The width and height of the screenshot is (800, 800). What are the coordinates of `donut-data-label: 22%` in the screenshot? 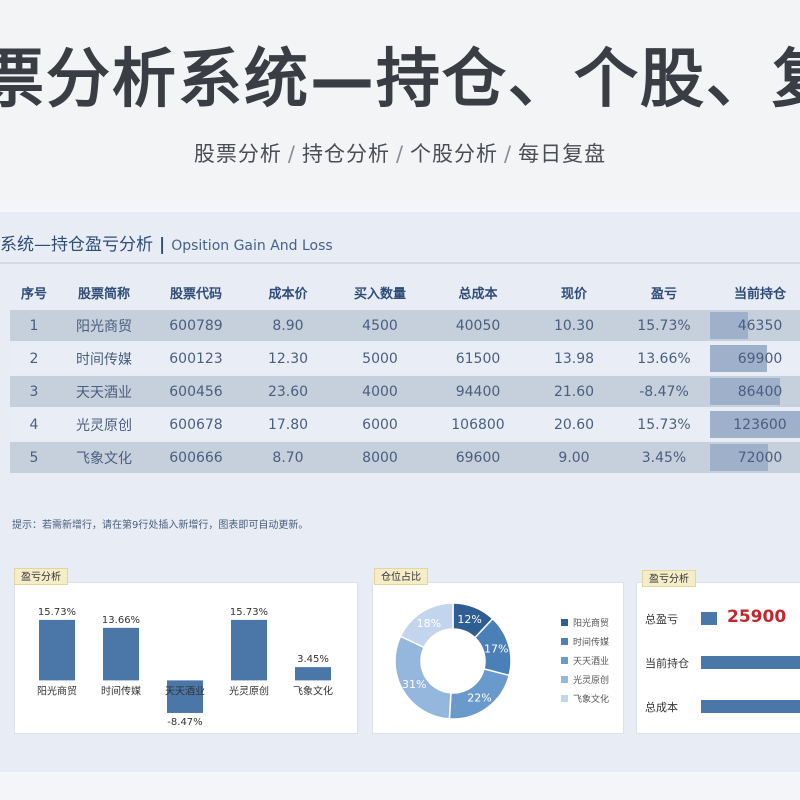 It's located at (479, 697).